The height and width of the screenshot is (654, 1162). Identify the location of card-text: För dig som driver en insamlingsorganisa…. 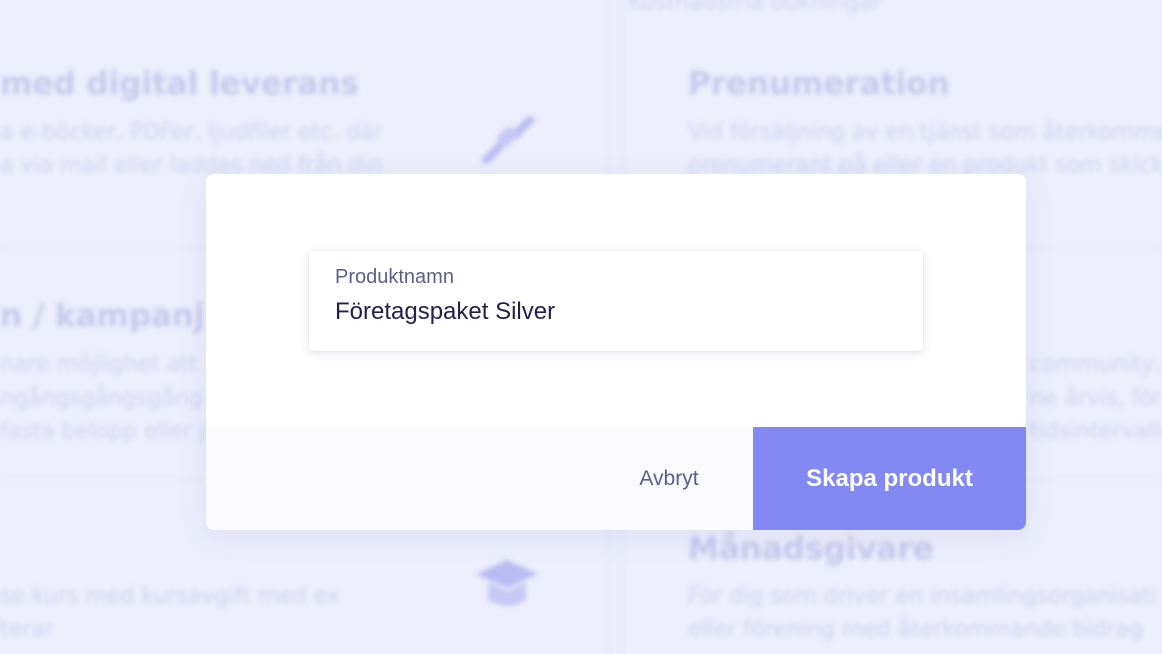
(923, 596).